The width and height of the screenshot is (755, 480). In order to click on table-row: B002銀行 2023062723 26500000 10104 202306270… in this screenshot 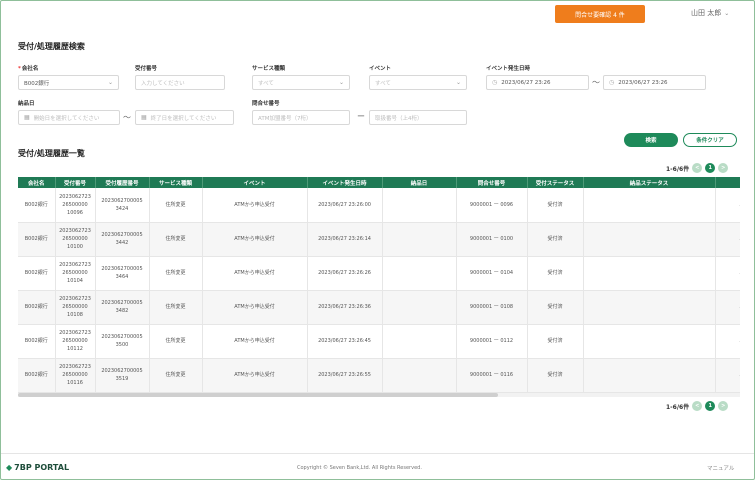, I will do `click(379, 273)`.